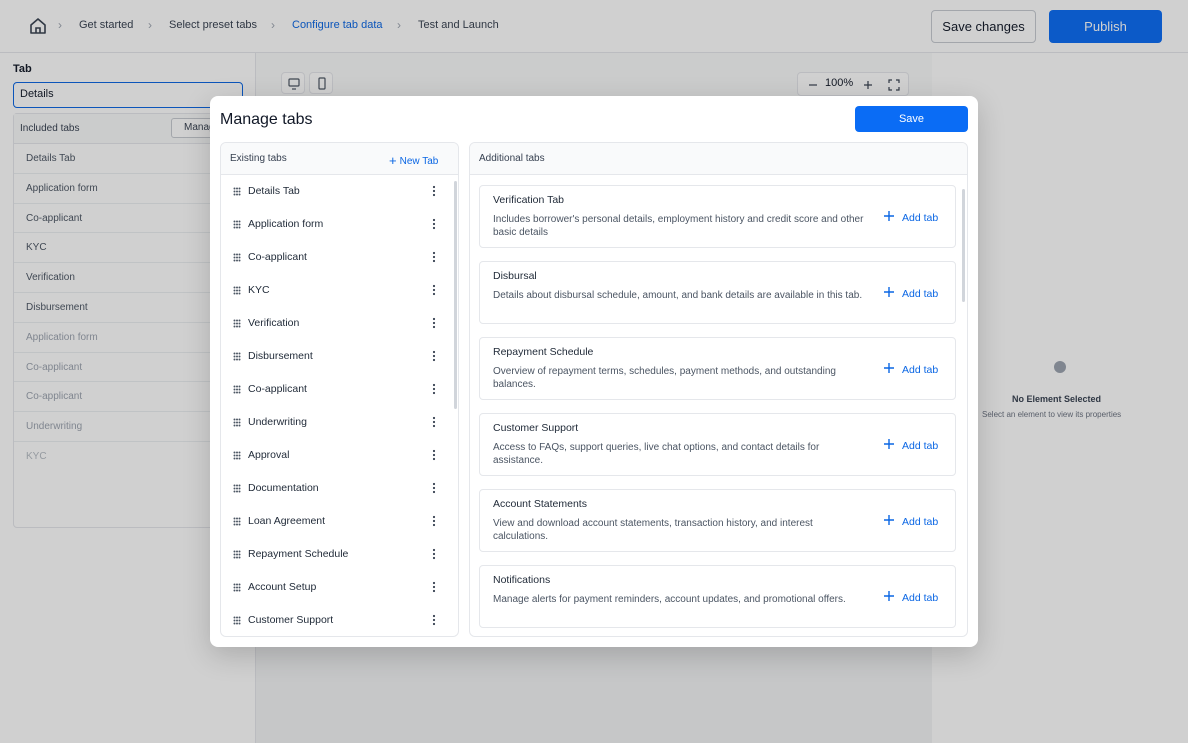 This screenshot has width=1188, height=743. What do you see at coordinates (529, 200) in the screenshot?
I see `card-title: Verification Tab` at bounding box center [529, 200].